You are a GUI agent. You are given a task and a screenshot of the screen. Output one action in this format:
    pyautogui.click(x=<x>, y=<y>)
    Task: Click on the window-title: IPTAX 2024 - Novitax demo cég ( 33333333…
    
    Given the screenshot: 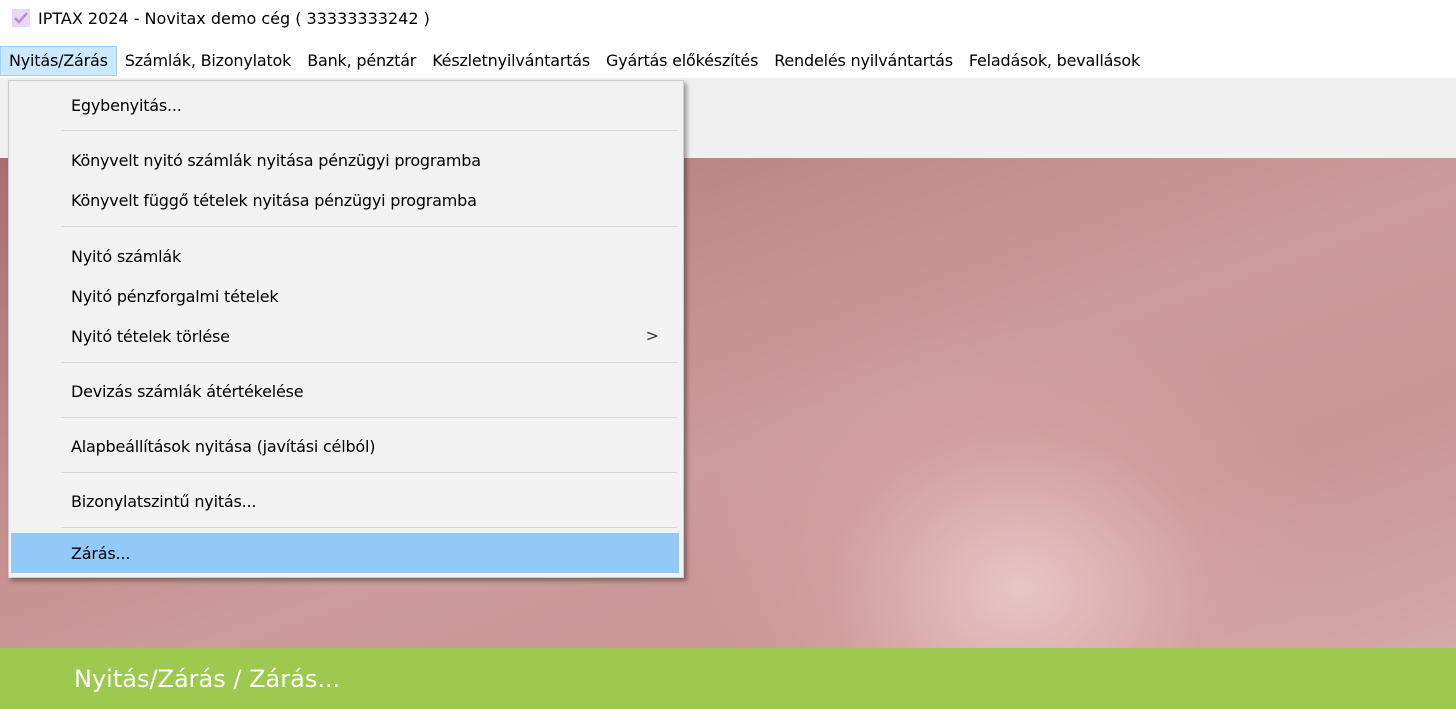 What is the action you would take?
    pyautogui.click(x=234, y=18)
    